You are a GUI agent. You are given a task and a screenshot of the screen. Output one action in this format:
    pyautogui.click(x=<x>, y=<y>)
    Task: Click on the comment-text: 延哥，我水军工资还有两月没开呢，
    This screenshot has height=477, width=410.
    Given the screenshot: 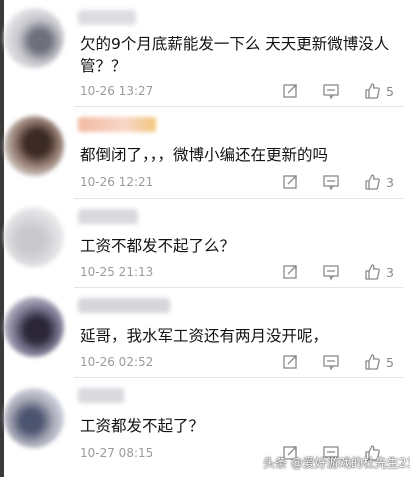 What is the action you would take?
    pyautogui.click(x=204, y=336)
    